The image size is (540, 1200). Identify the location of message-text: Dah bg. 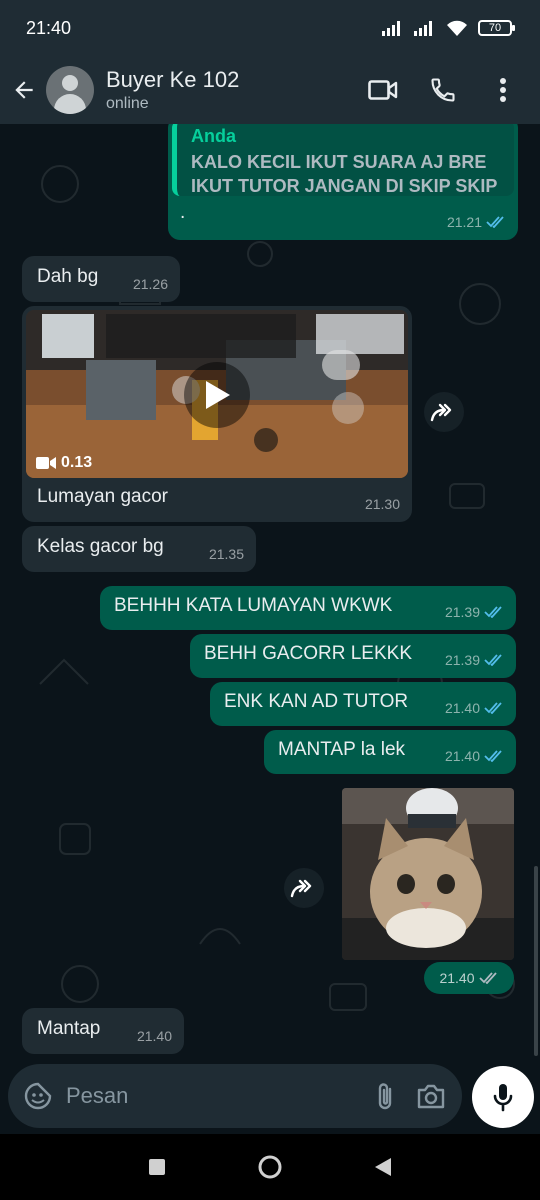
(68, 276).